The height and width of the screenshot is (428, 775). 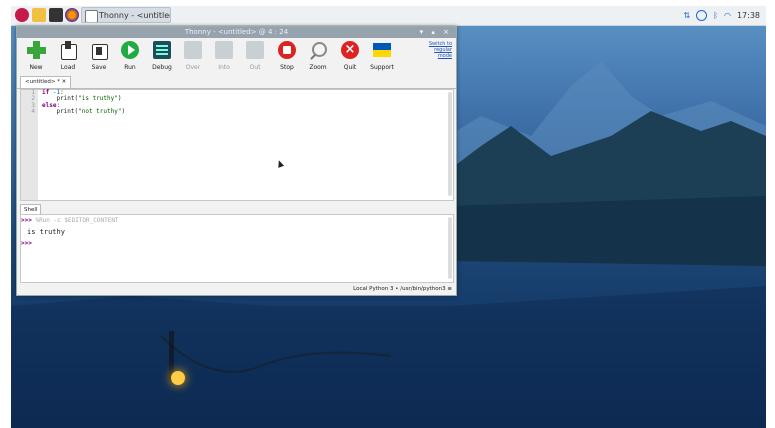 I want to click on terminal-icon, so click(x=56, y=15).